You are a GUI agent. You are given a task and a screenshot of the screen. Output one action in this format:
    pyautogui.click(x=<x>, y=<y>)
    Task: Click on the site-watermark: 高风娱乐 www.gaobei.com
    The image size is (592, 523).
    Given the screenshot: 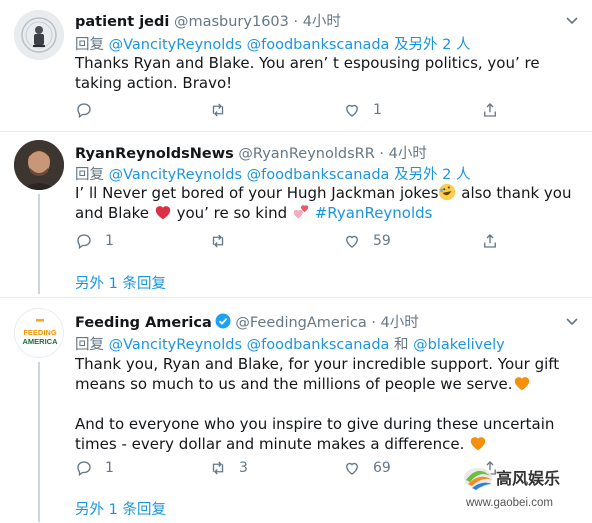 What is the action you would take?
    pyautogui.click(x=525, y=491)
    